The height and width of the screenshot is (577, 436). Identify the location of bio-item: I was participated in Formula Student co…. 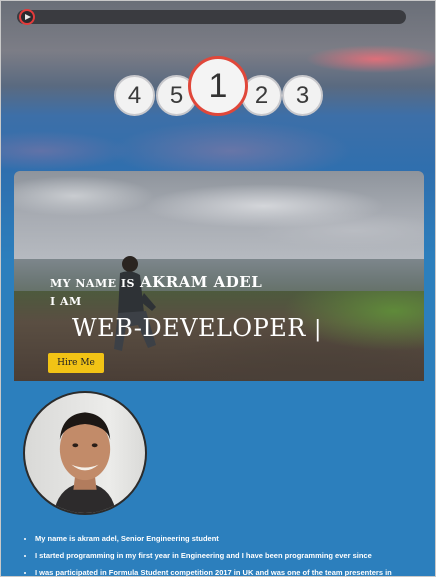
(235, 572).